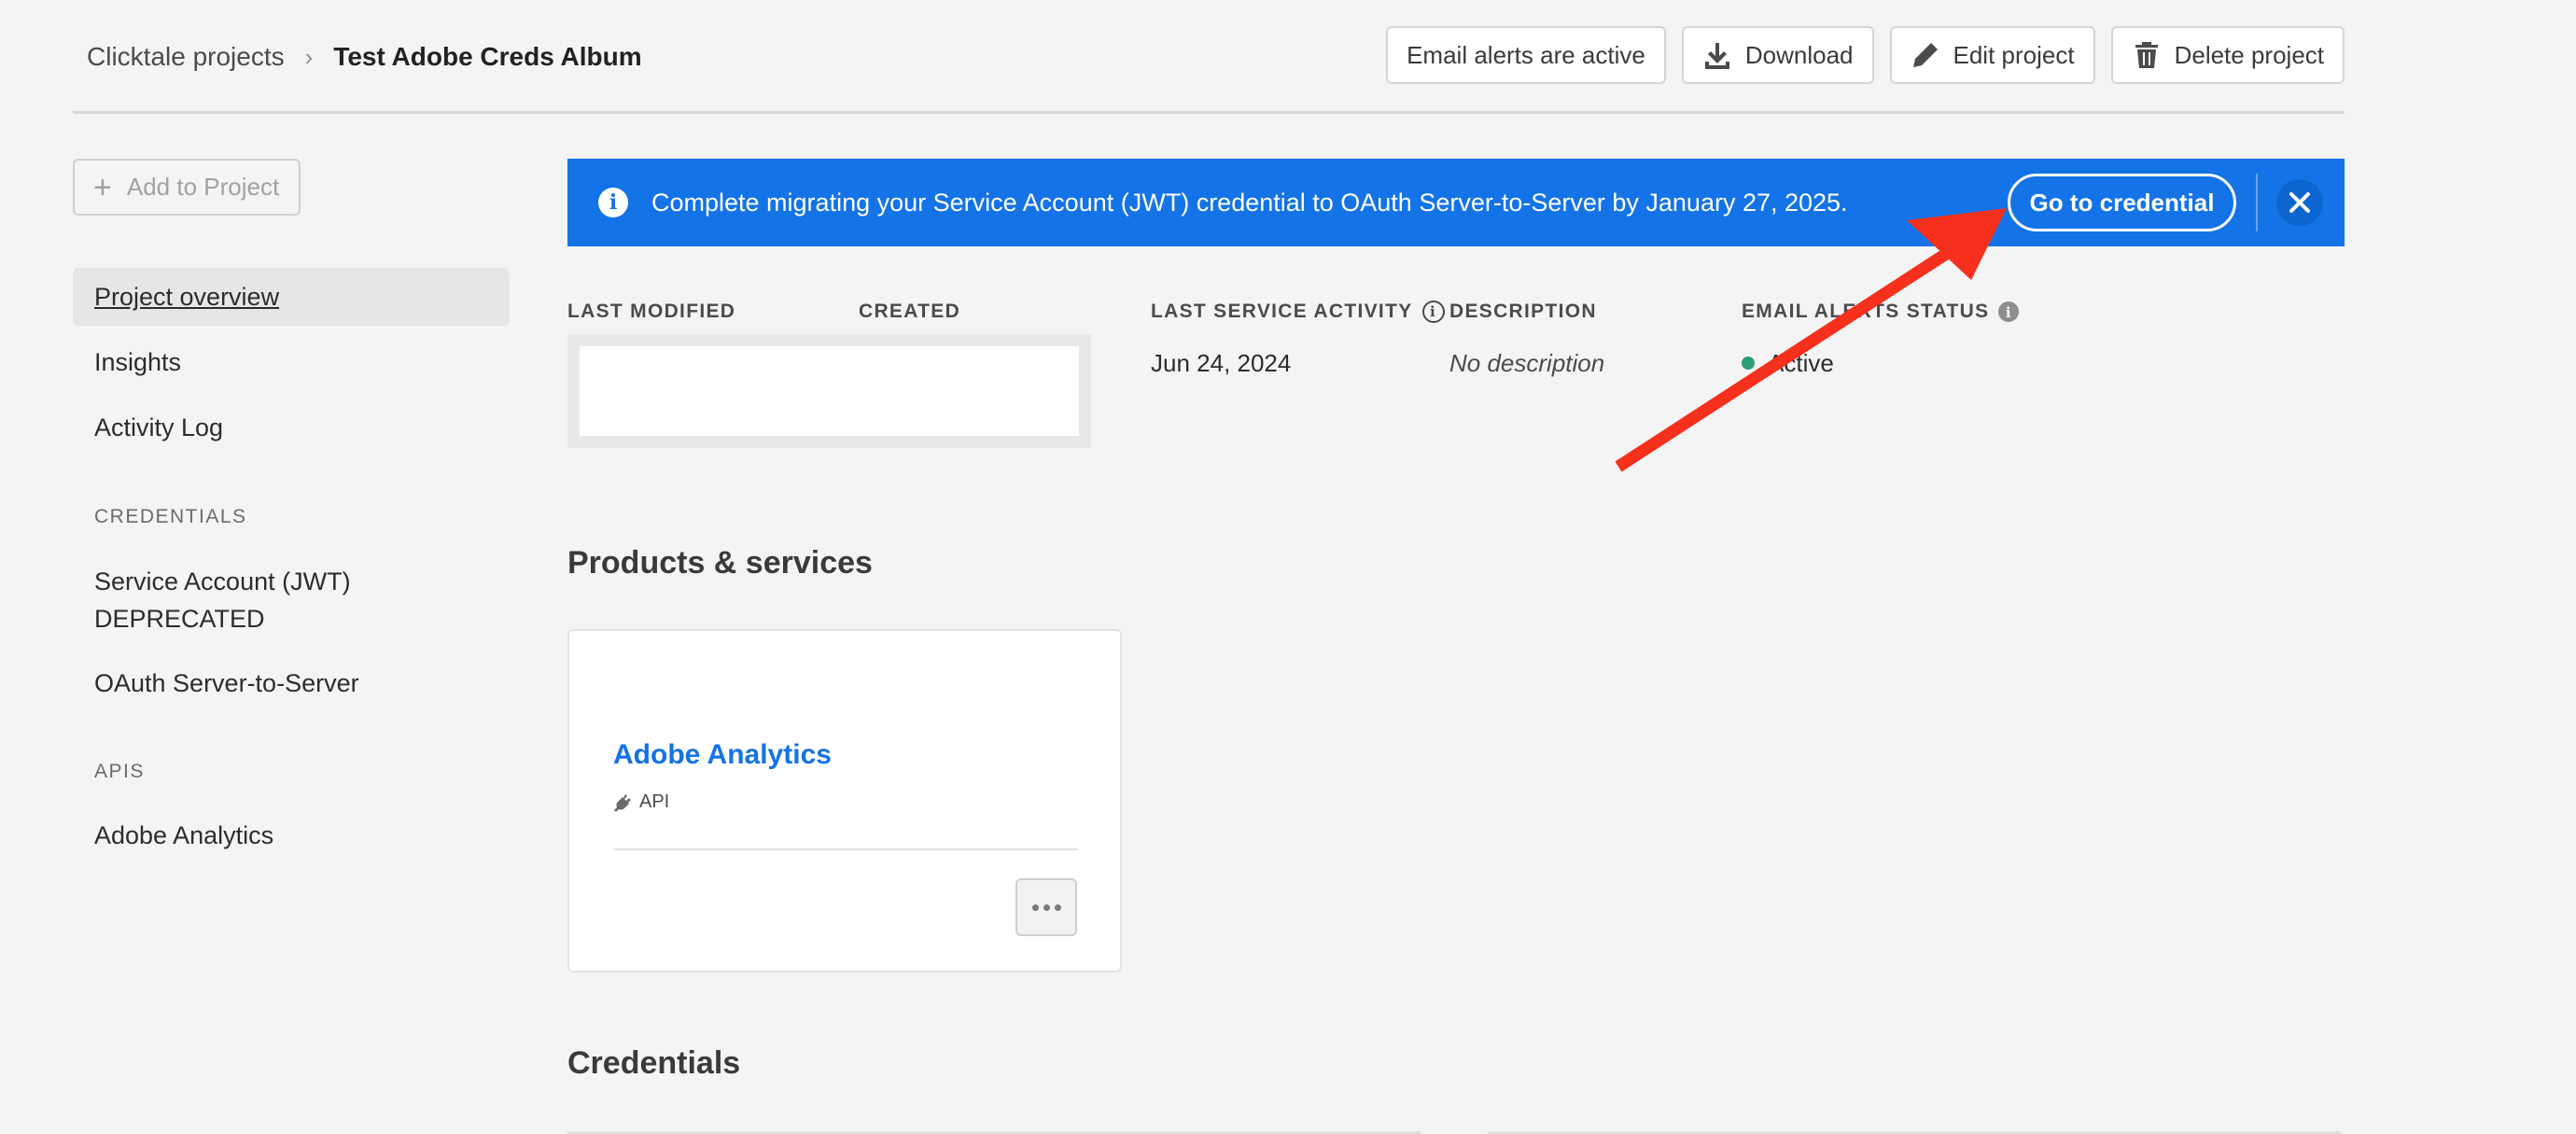 This screenshot has height=1134, width=2576. I want to click on add-to-project-button: + Add to Project, so click(187, 187).